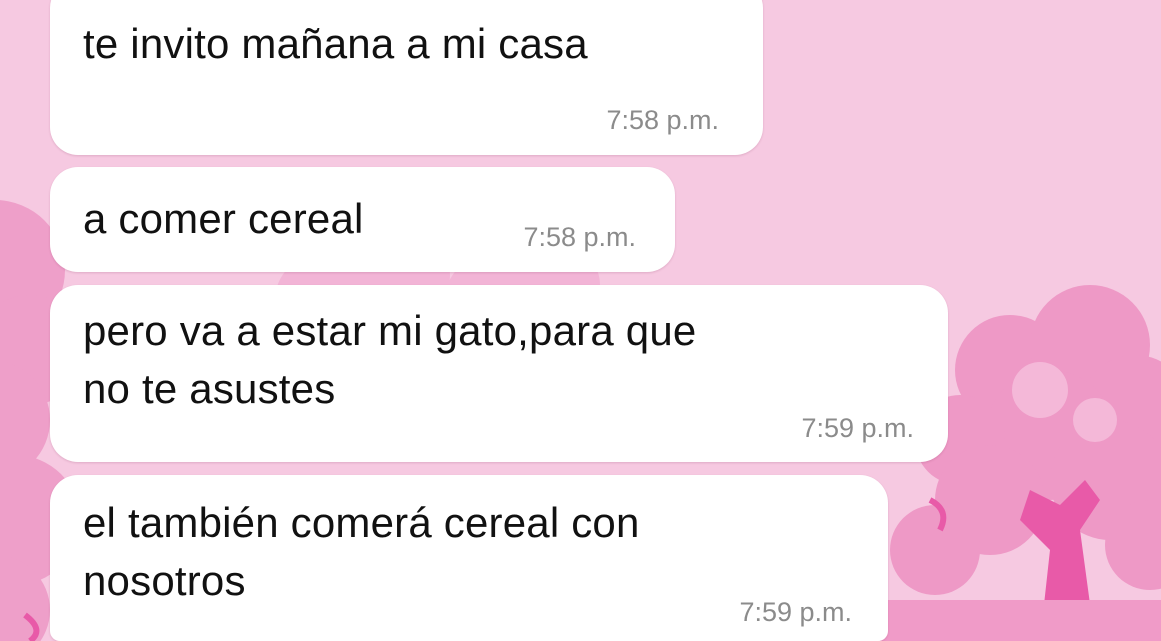 The width and height of the screenshot is (1161, 641). I want to click on message-bubble: a comer cereal 7:58 p.m., so click(362, 219).